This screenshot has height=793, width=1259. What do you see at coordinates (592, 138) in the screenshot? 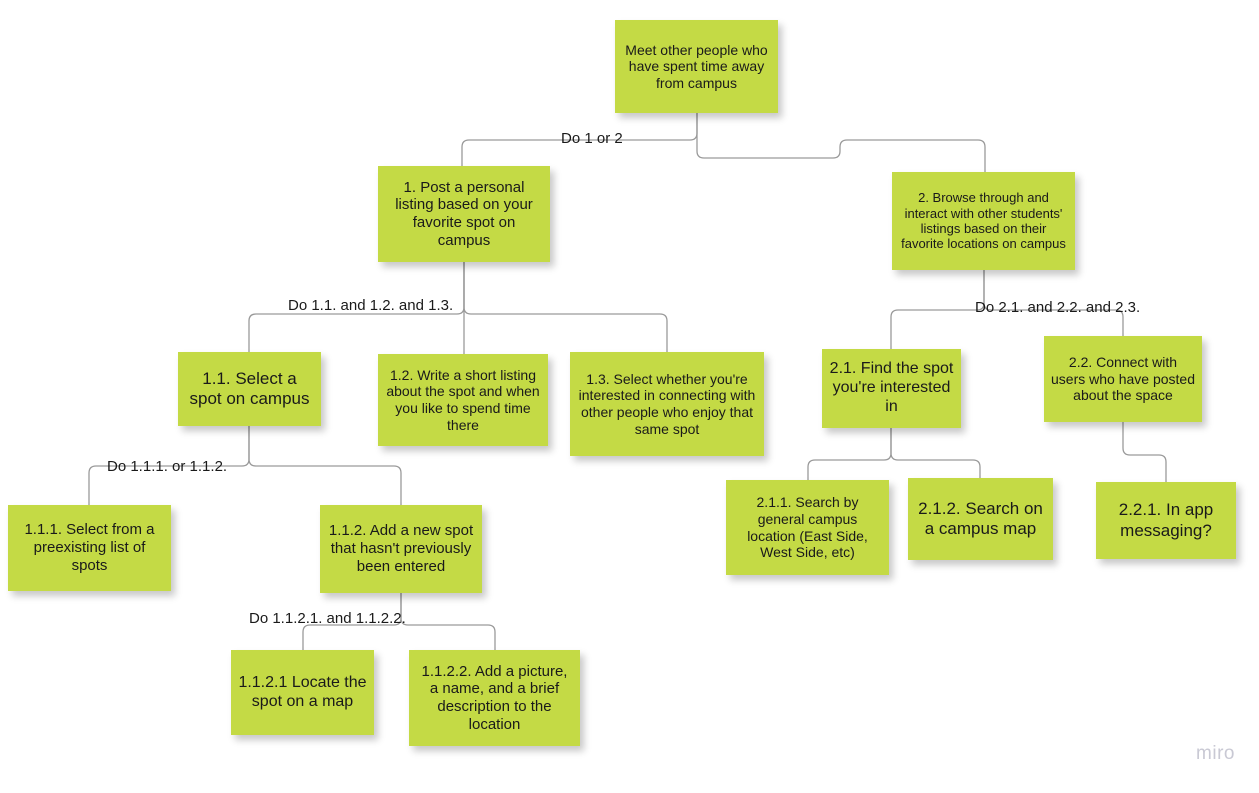
I see `edge-label-lbl-root: Do 1 or 2` at bounding box center [592, 138].